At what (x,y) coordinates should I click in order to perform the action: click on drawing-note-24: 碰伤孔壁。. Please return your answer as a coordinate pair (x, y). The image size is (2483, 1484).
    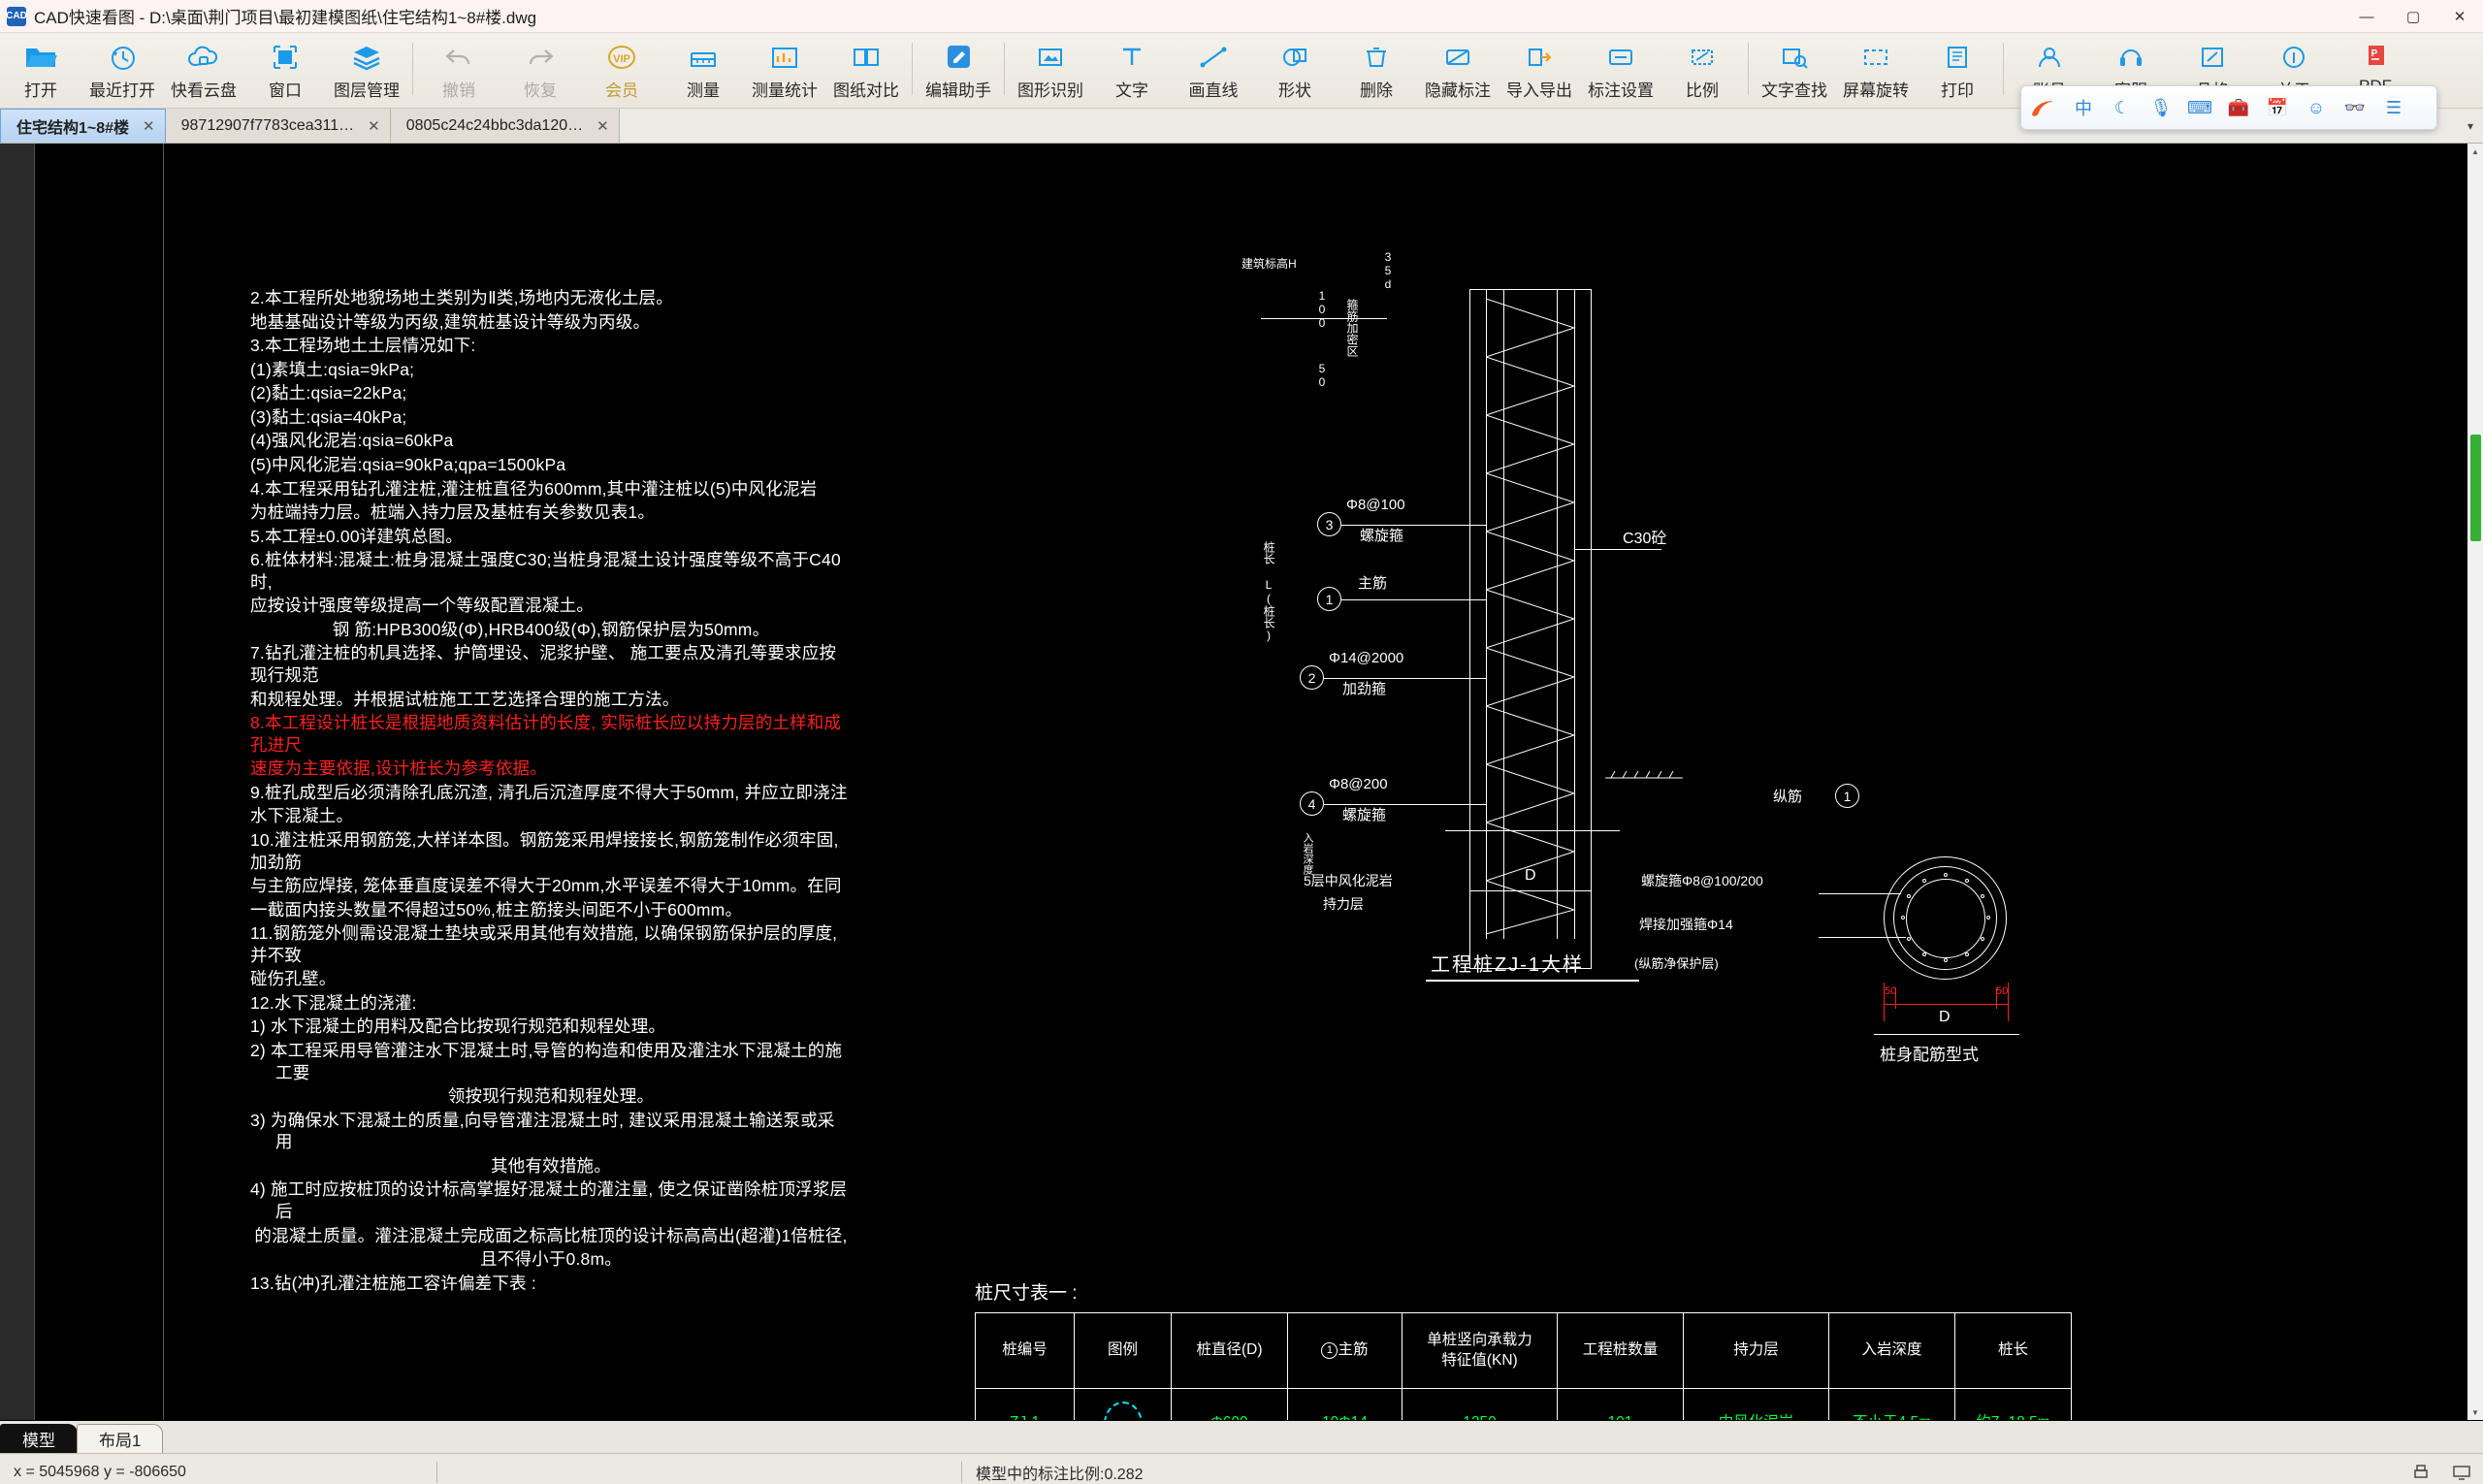
    Looking at the image, I should click on (294, 979).